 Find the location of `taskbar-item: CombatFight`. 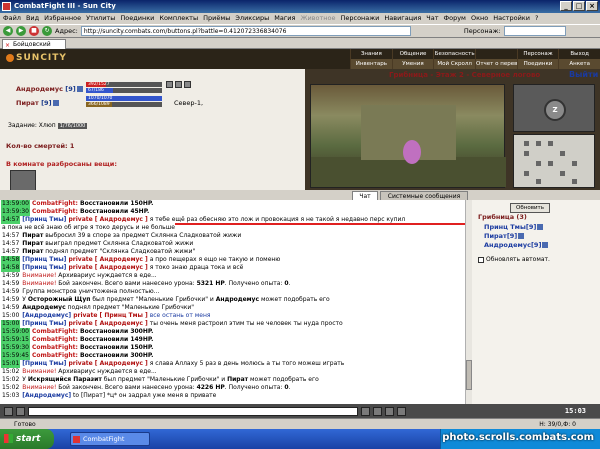

taskbar-item: CombatFight is located at coordinates (110, 439).